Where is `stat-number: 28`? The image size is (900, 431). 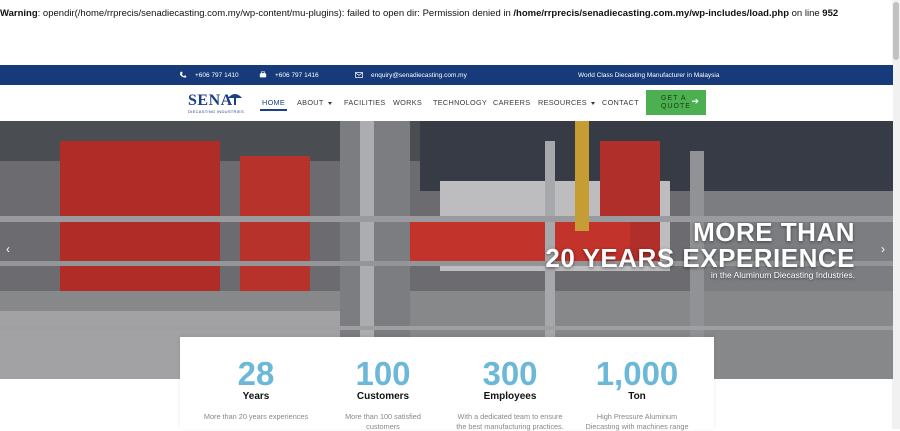
stat-number: 28 is located at coordinates (256, 373).